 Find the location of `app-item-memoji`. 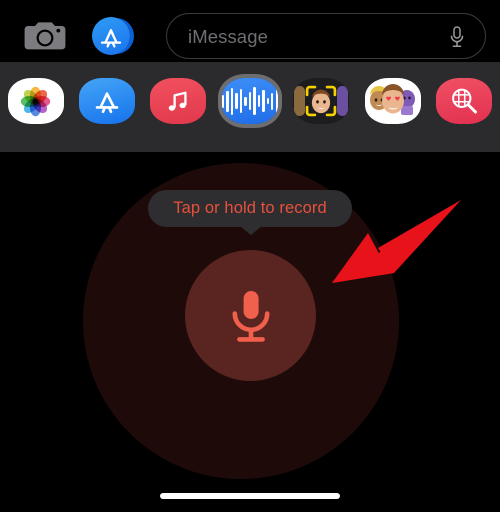

app-item-memoji is located at coordinates (321, 101).